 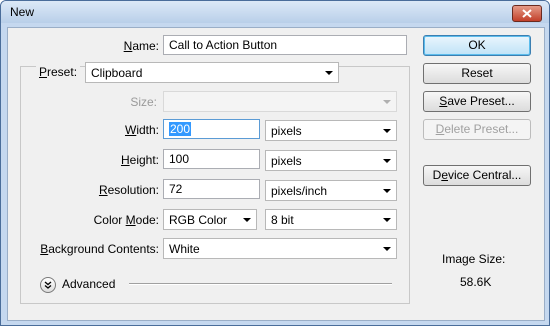 What do you see at coordinates (58, 72) in the screenshot?
I see `preset-label: Preset:` at bounding box center [58, 72].